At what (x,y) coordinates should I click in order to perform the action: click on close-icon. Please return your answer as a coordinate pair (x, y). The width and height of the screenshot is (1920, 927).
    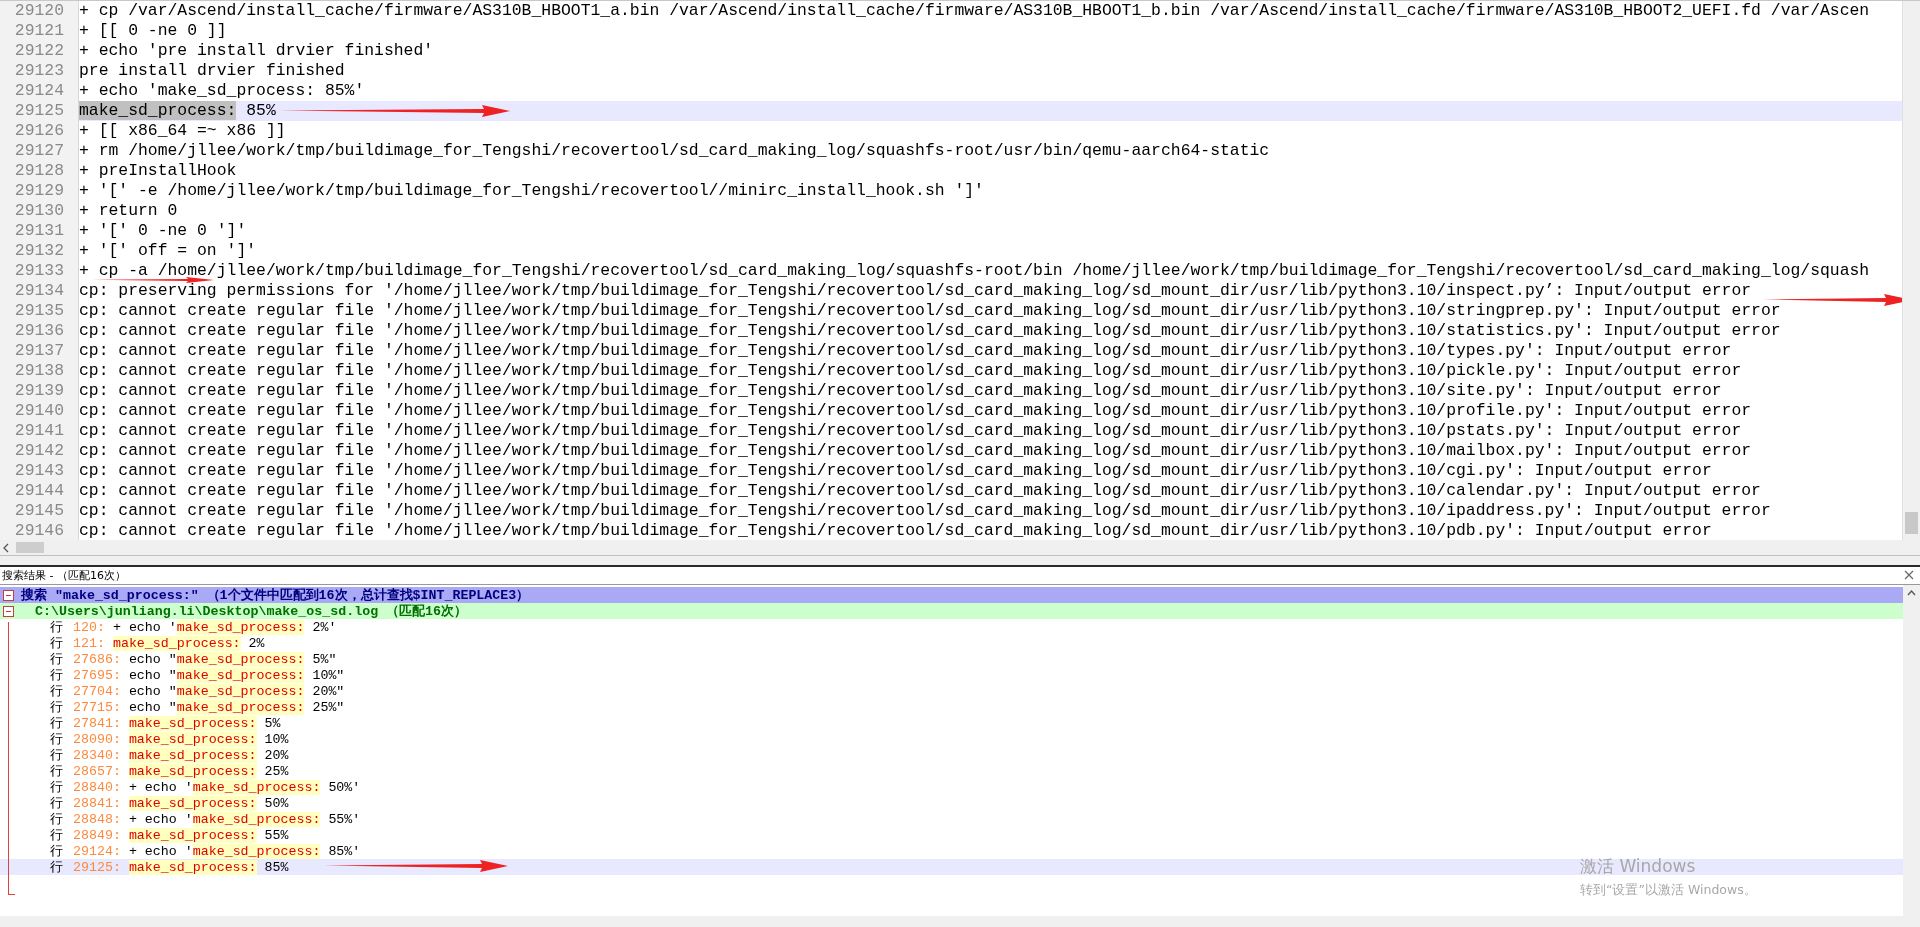
    Looking at the image, I should click on (1909, 575).